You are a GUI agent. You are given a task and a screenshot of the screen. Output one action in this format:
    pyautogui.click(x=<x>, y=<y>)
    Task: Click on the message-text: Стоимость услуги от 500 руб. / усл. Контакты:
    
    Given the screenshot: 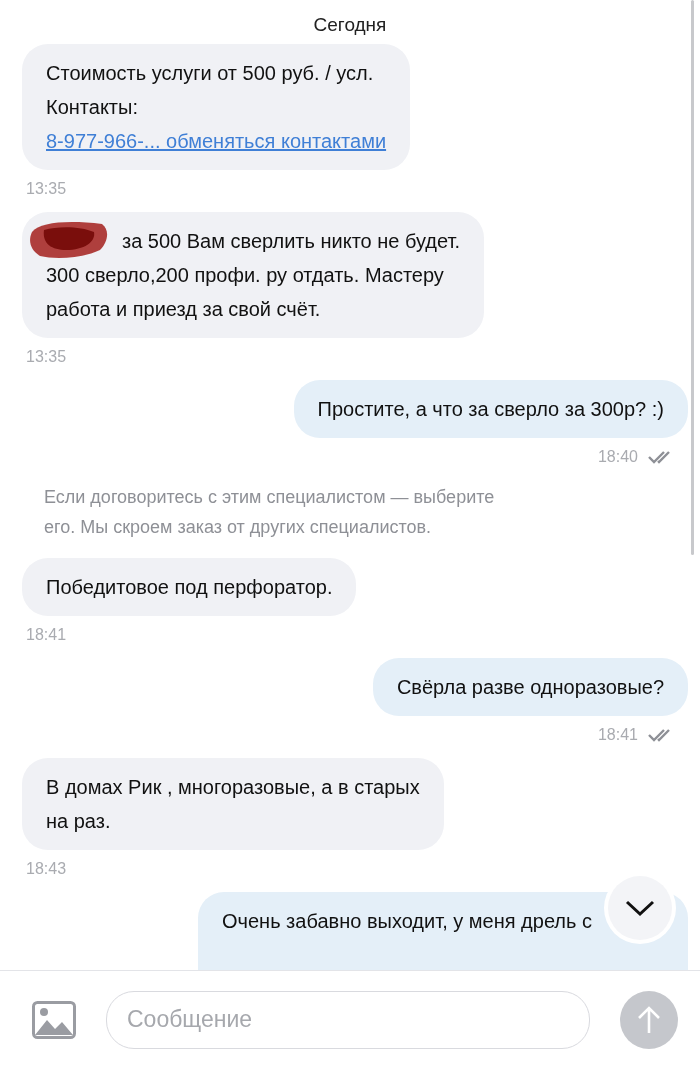 What is the action you would take?
    pyautogui.click(x=210, y=90)
    